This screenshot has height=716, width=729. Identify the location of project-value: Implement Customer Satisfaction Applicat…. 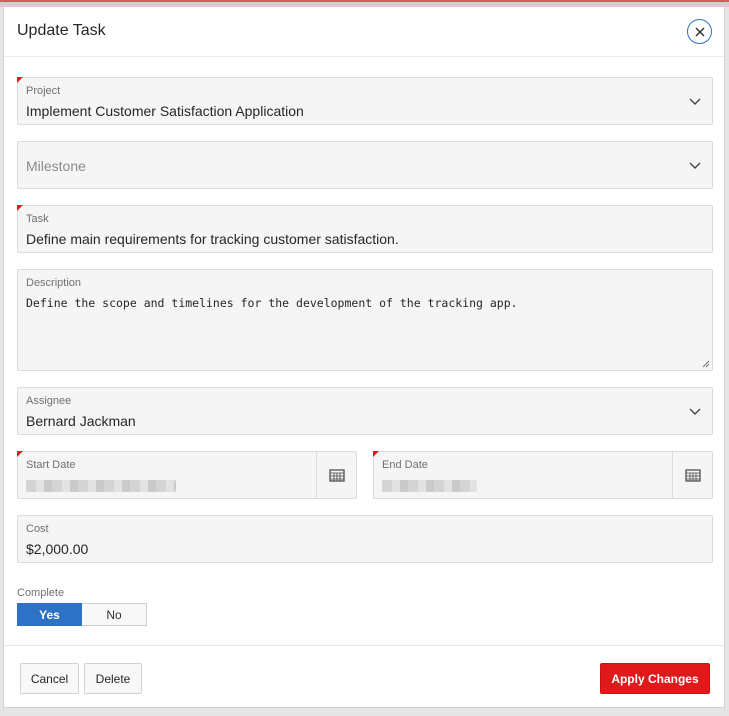
(165, 111).